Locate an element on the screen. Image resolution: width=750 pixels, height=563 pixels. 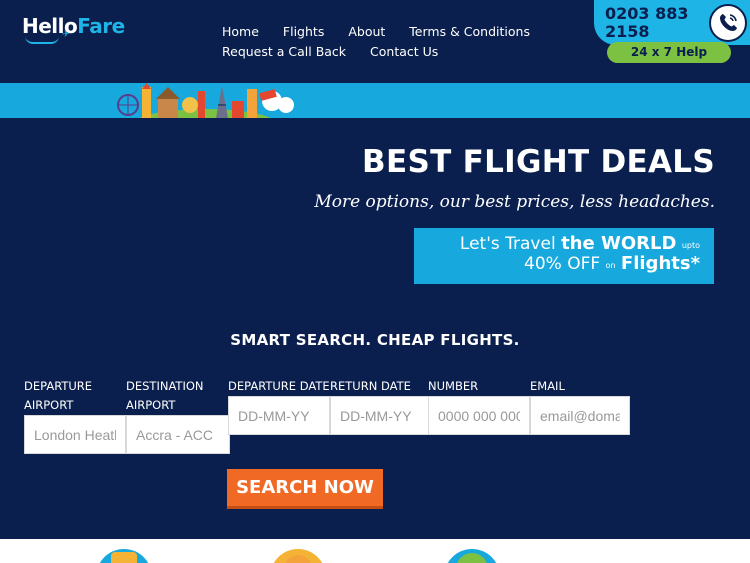
departure-date-input is located at coordinates (279, 415).